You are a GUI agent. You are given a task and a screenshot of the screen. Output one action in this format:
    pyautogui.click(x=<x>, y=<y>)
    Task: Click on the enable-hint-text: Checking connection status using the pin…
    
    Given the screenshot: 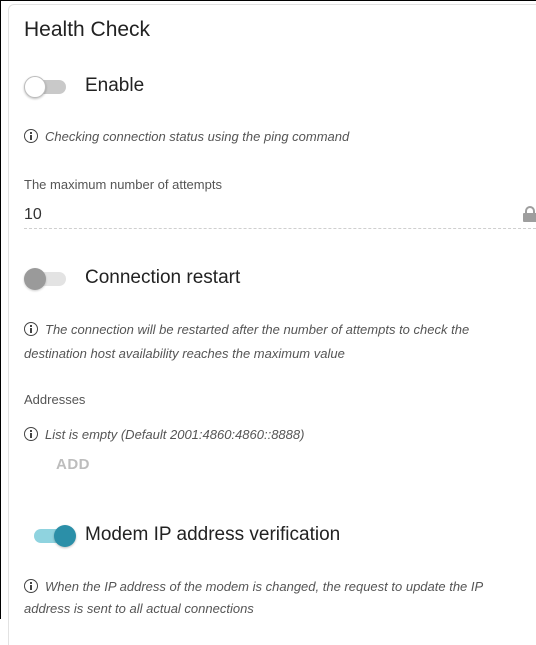 What is the action you would take?
    pyautogui.click(x=197, y=136)
    